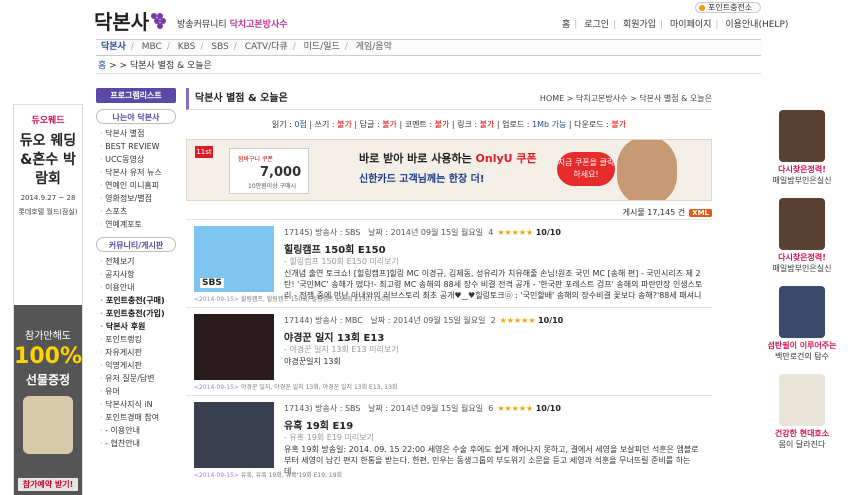  What do you see at coordinates (596, 25) in the screenshot?
I see `top-menu-login: 로그인` at bounding box center [596, 25].